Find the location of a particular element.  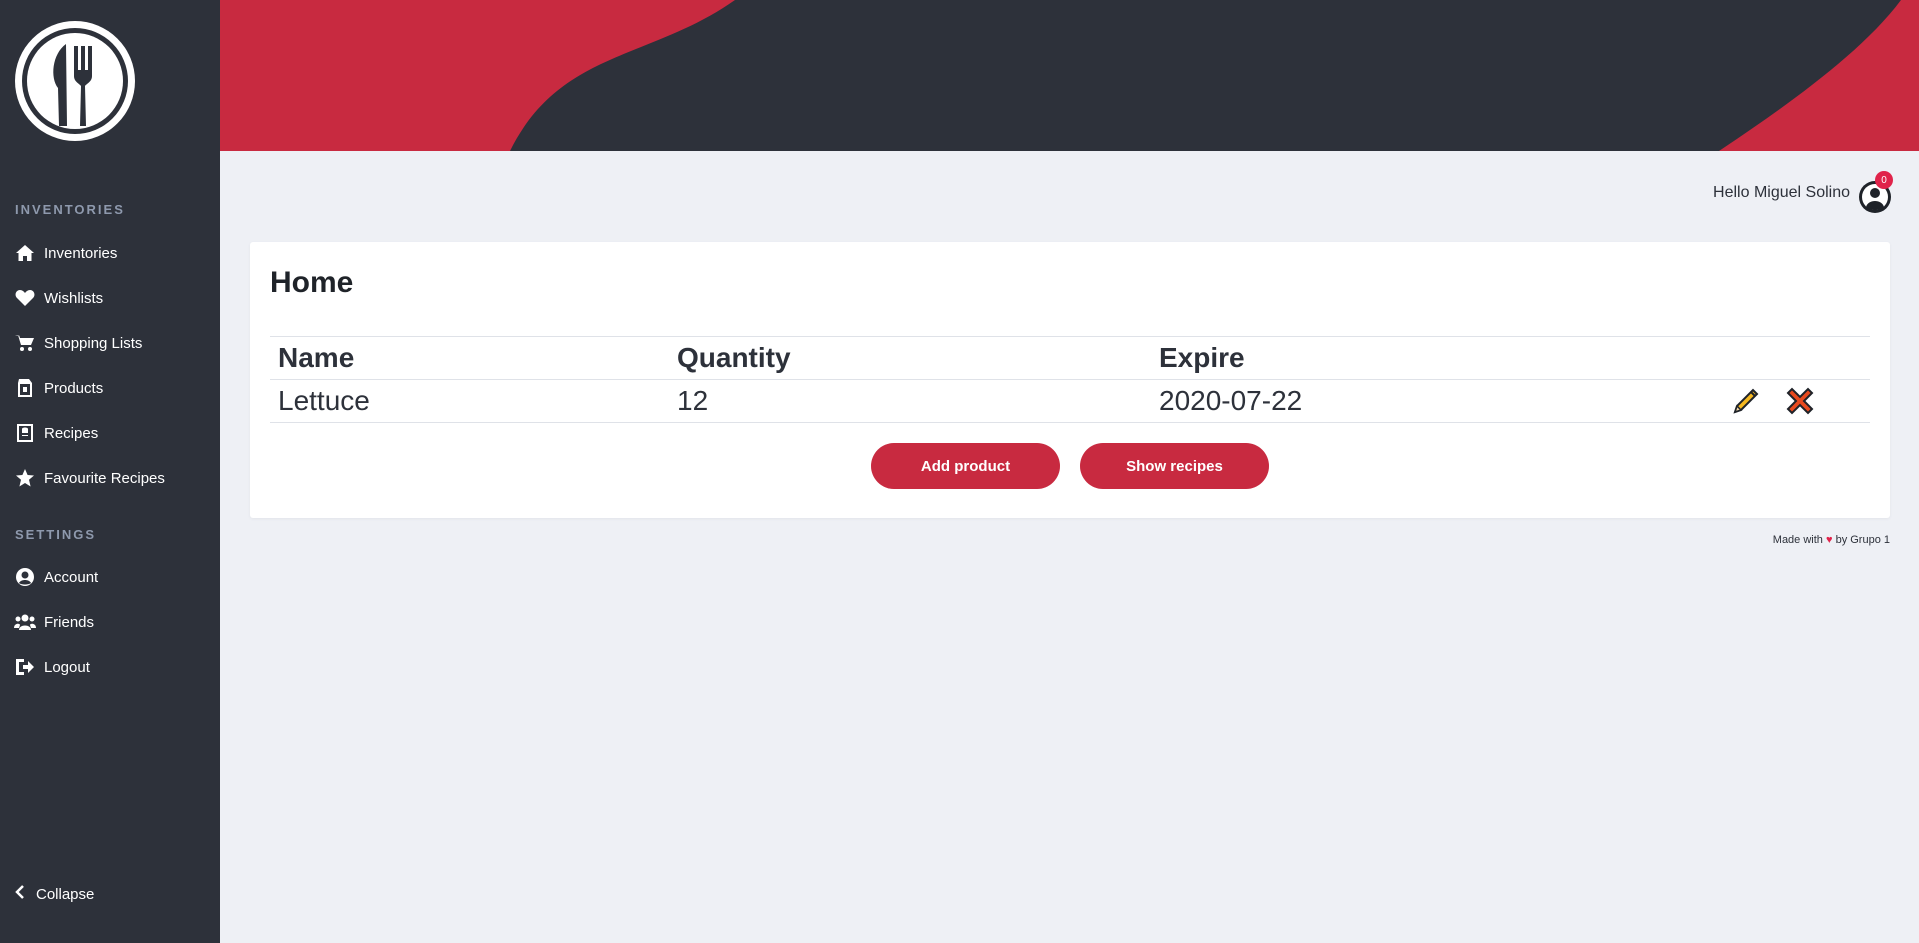

column-header-quantity: Quantity is located at coordinates (910, 358).